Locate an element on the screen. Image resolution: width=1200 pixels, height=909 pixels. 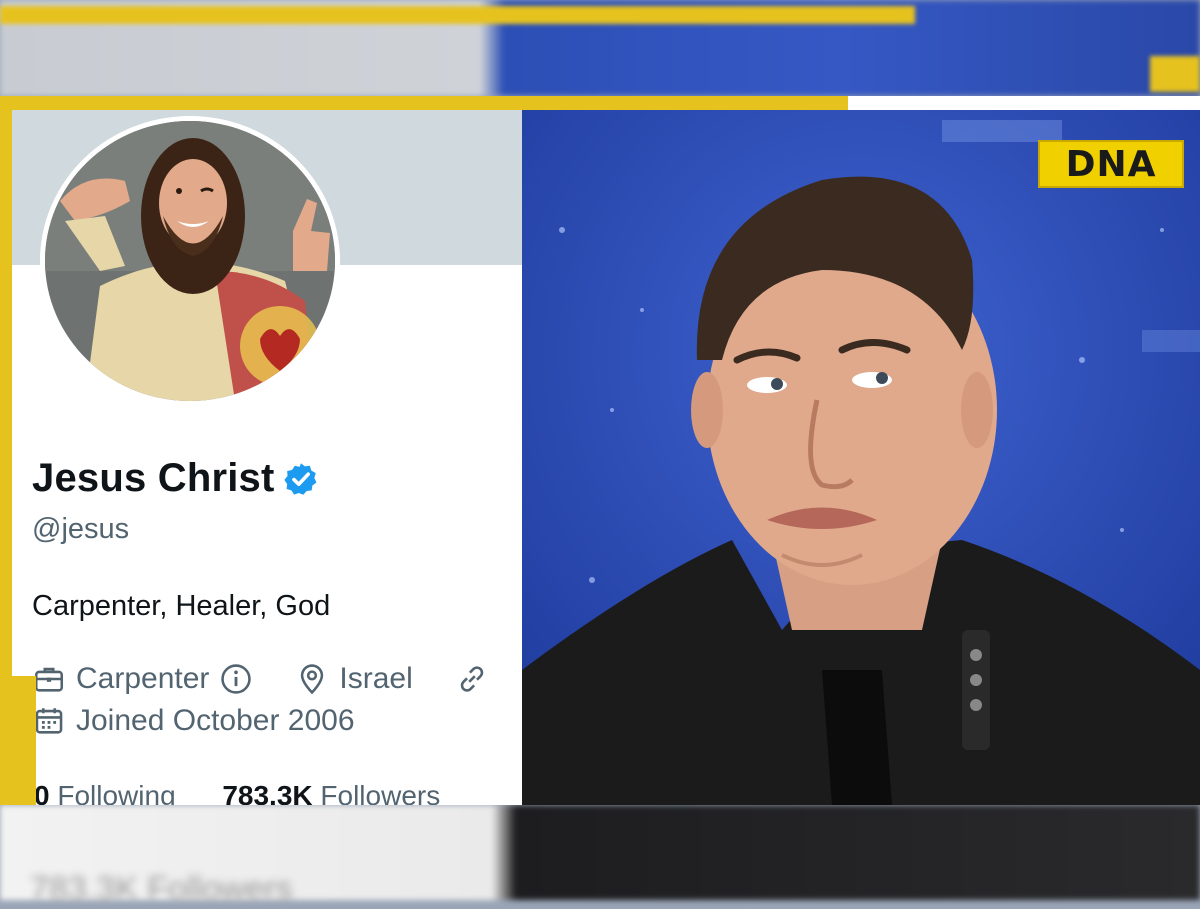
following-count: 0 is located at coordinates (42, 792).